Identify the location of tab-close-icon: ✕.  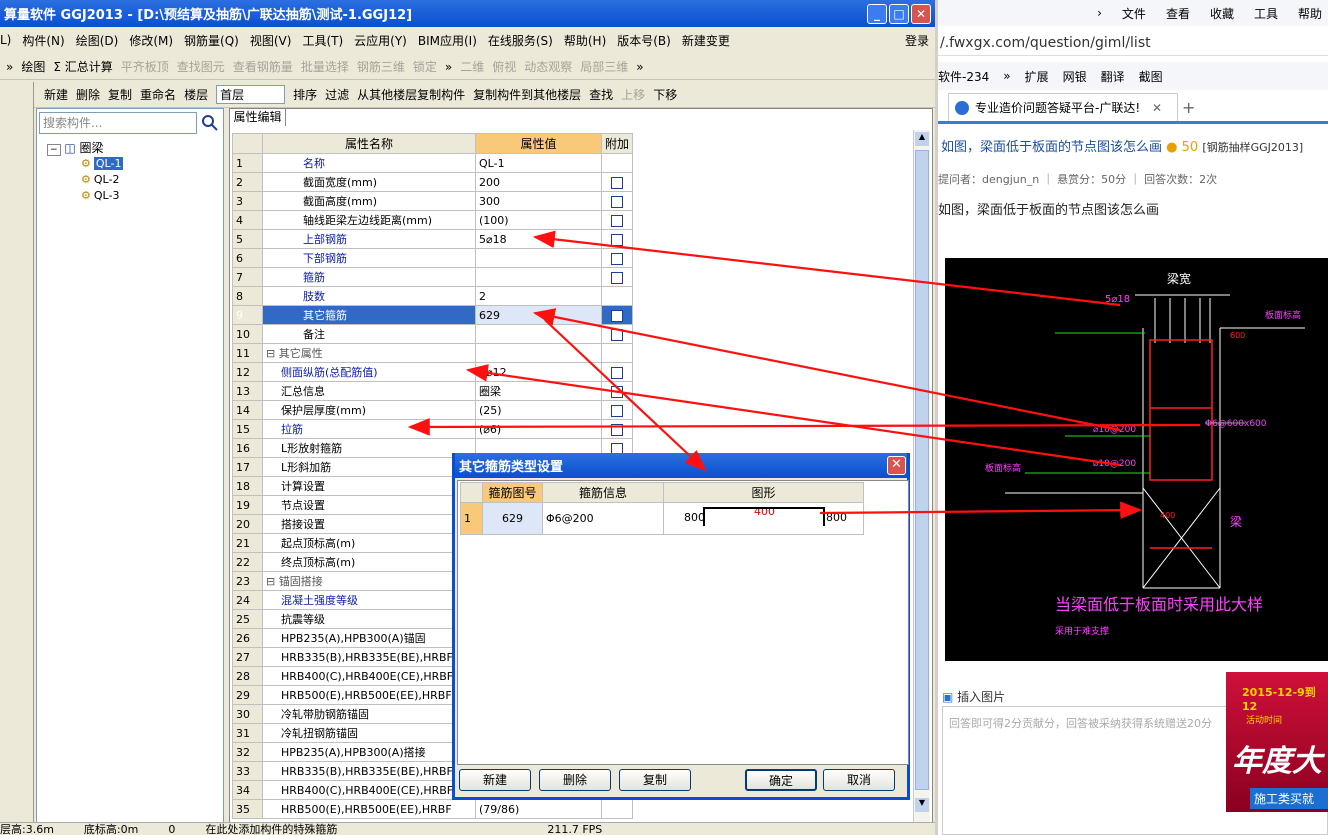
(1157, 108).